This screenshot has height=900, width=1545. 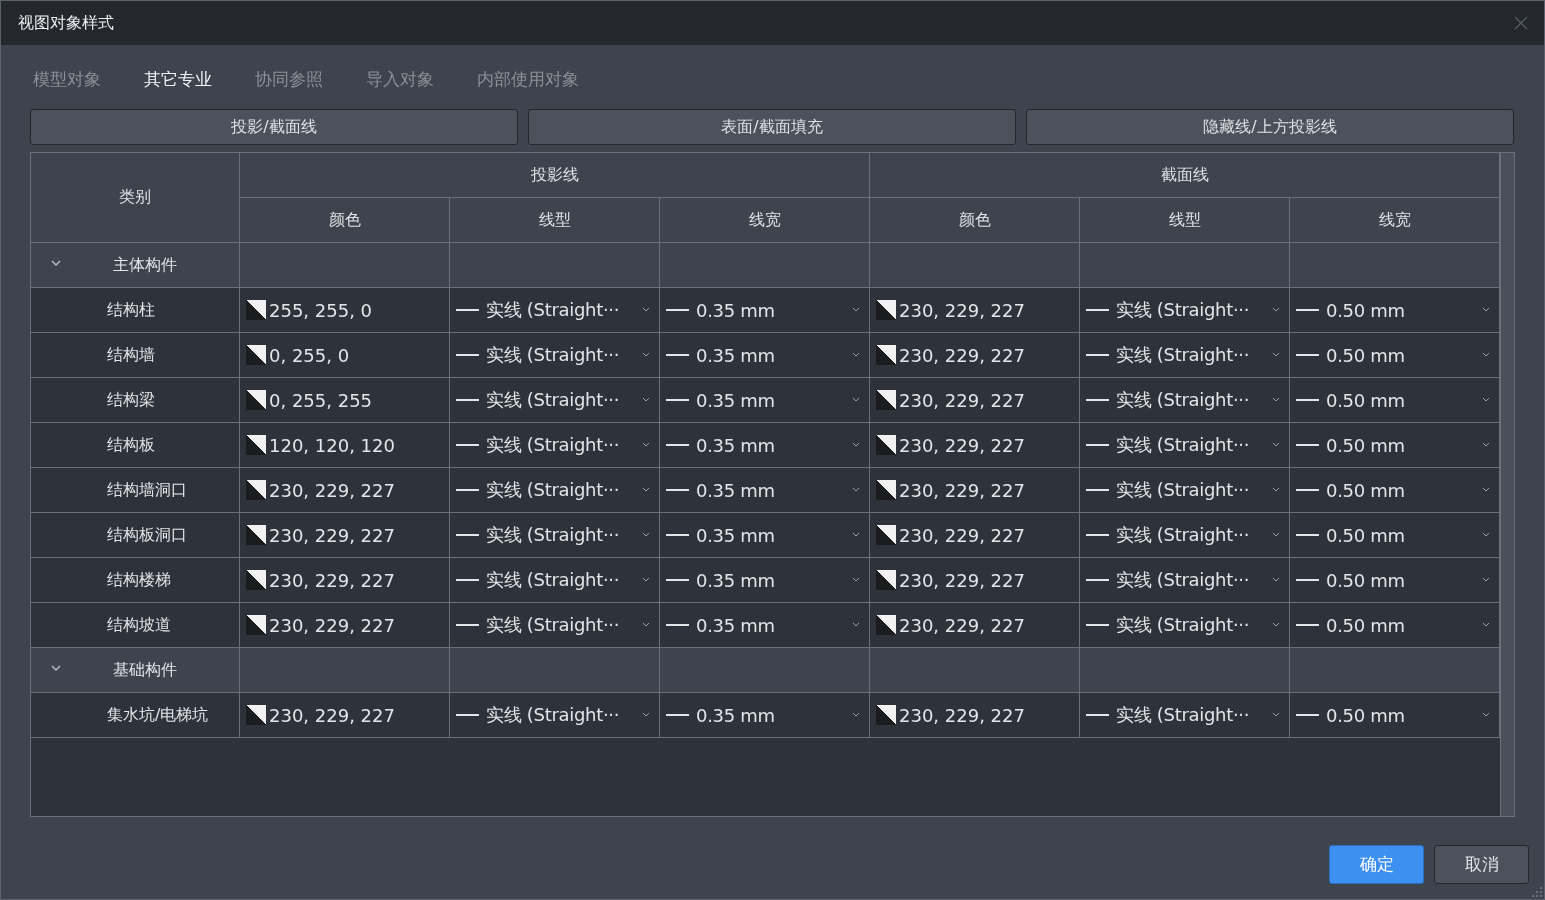 I want to click on category-cell: 集水坑/电梯坑, so click(x=135, y=715).